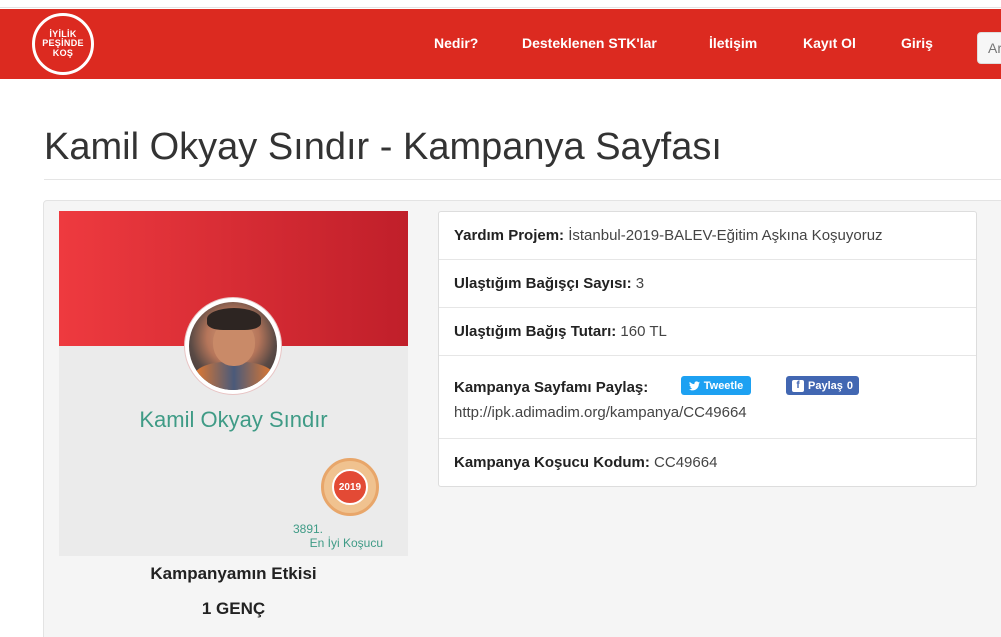  I want to click on nav-item-kayit-ol: Kayıt Ol, so click(829, 43).